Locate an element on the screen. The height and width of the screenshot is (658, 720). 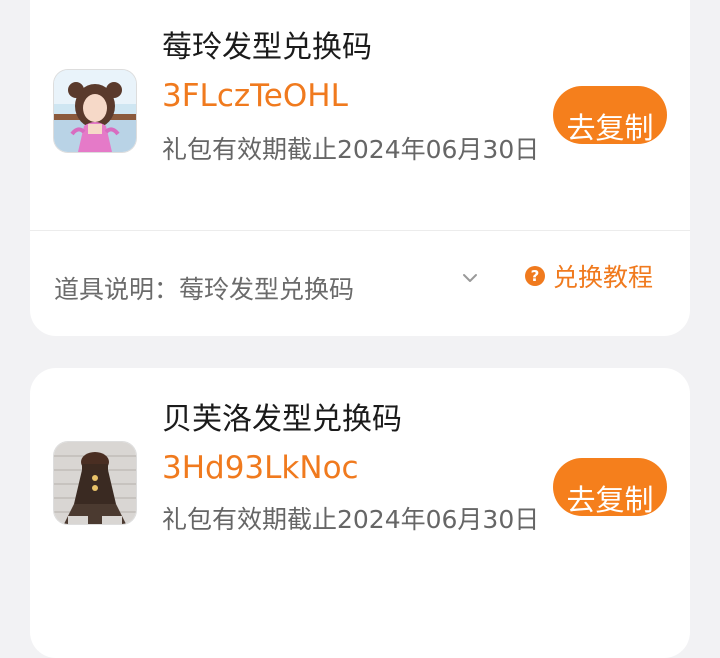
item-description: 道具说明：莓玲发型兑换码 is located at coordinates (204, 289).